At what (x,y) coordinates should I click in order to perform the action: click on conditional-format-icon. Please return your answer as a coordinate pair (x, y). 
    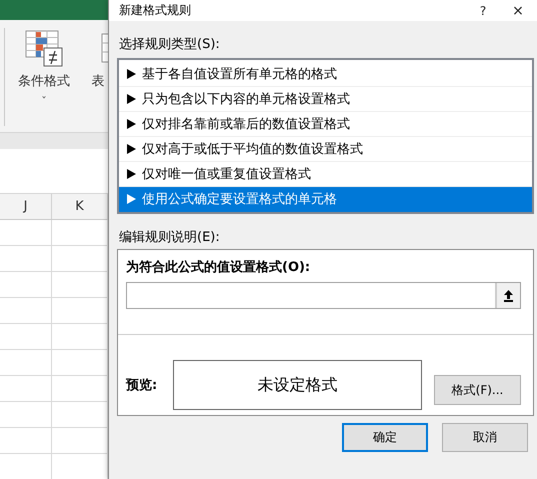
    Looking at the image, I should click on (44, 49).